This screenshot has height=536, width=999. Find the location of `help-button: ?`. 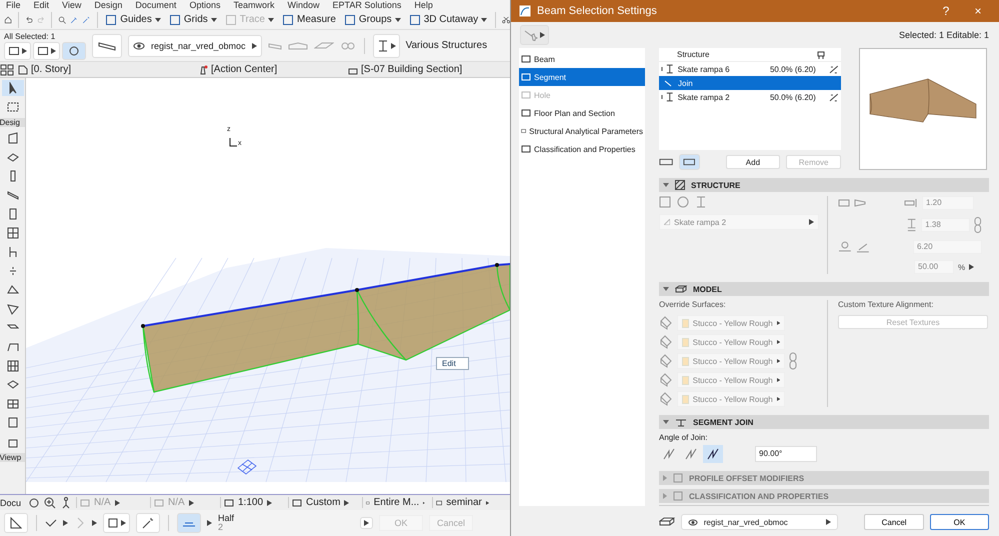

help-button: ? is located at coordinates (946, 11).